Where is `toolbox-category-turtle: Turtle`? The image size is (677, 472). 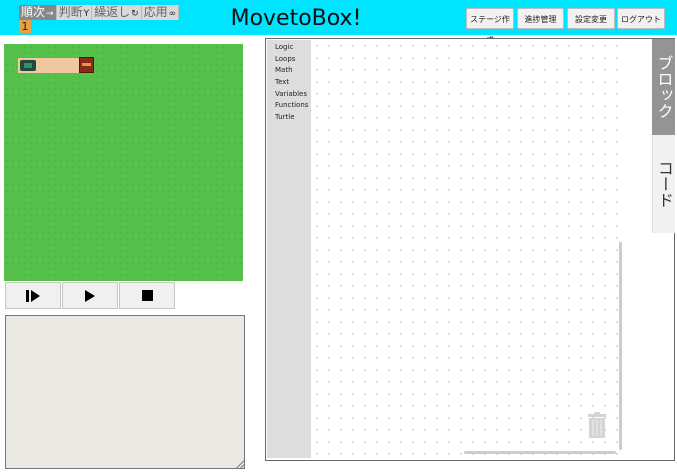 toolbox-category-turtle: Turtle is located at coordinates (293, 118).